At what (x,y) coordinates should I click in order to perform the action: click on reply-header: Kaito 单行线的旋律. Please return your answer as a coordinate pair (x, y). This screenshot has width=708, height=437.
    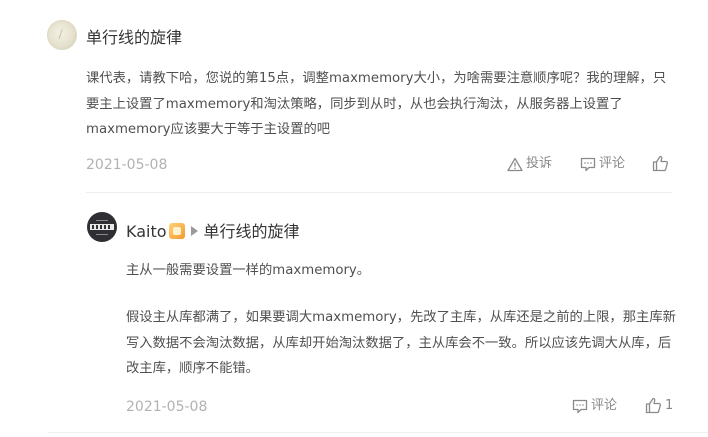
    Looking at the image, I should click on (213, 231).